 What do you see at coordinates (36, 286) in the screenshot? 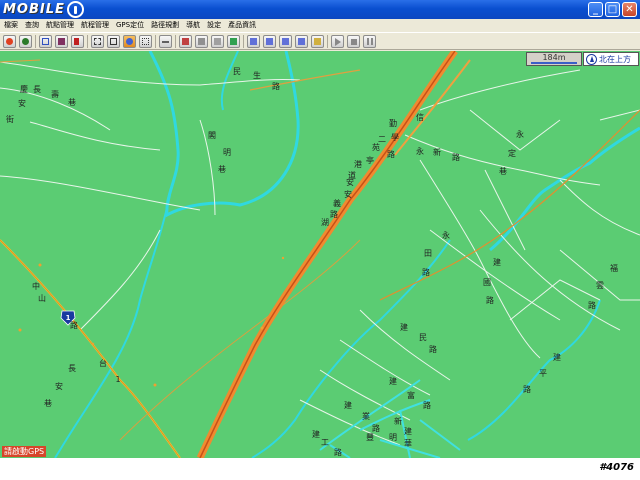
I see `map-label: 中` at bounding box center [36, 286].